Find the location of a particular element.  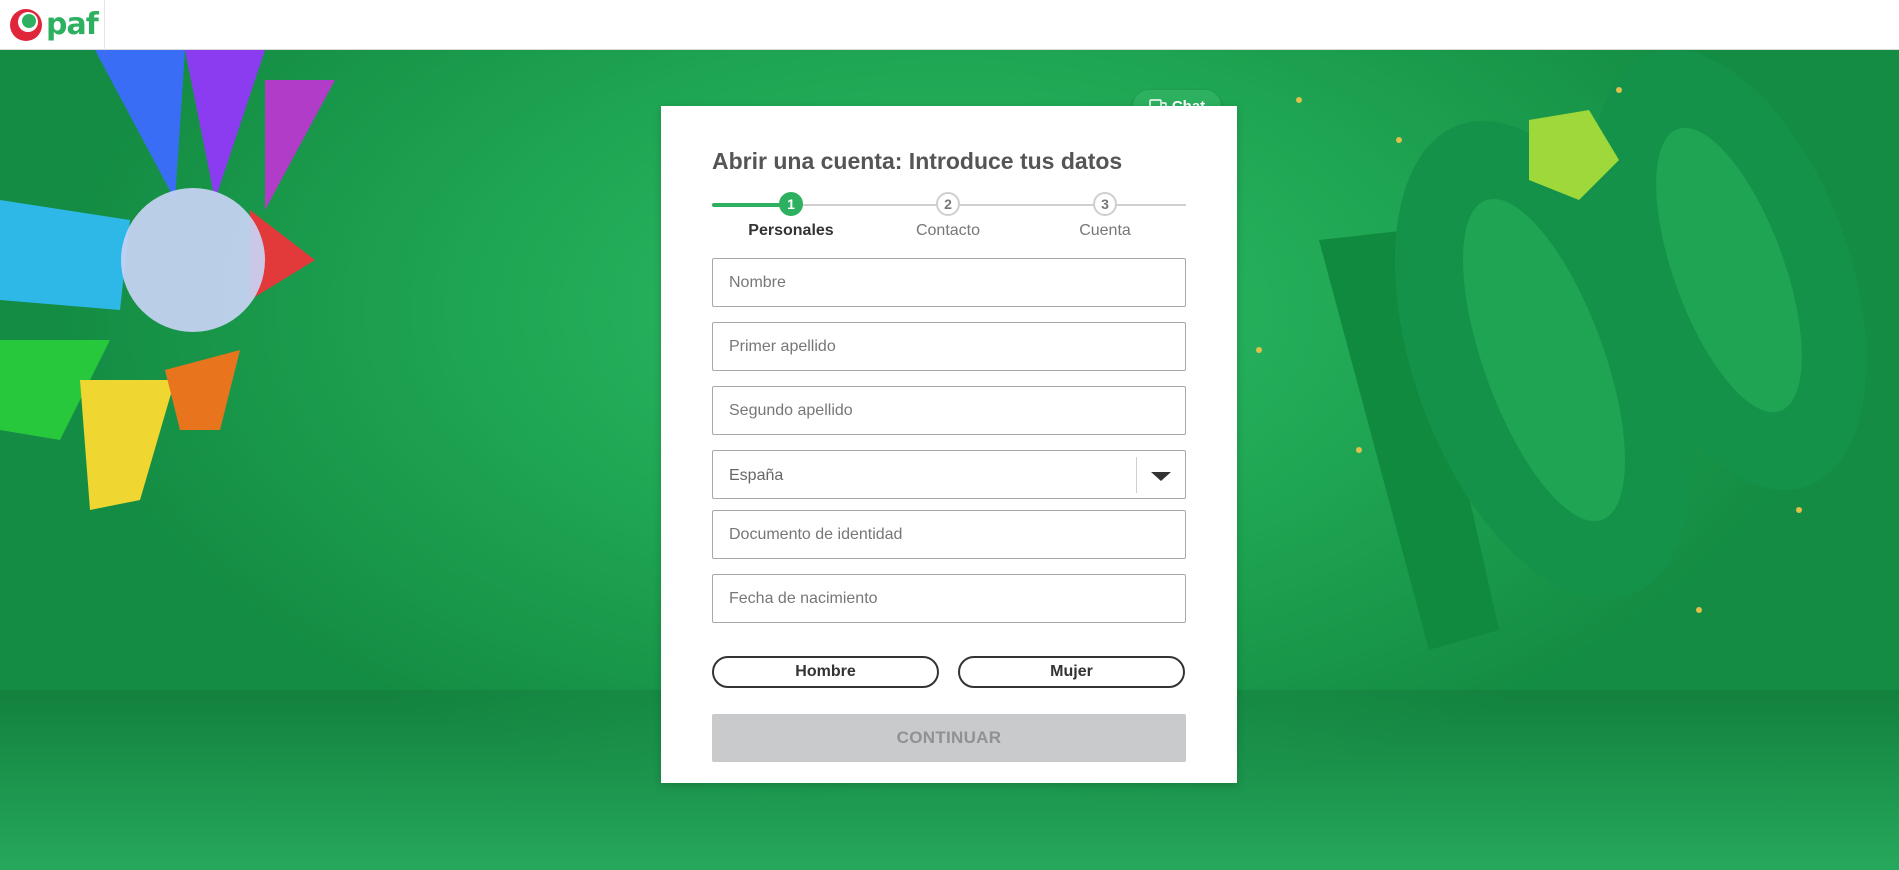

id-document-field is located at coordinates (949, 534).